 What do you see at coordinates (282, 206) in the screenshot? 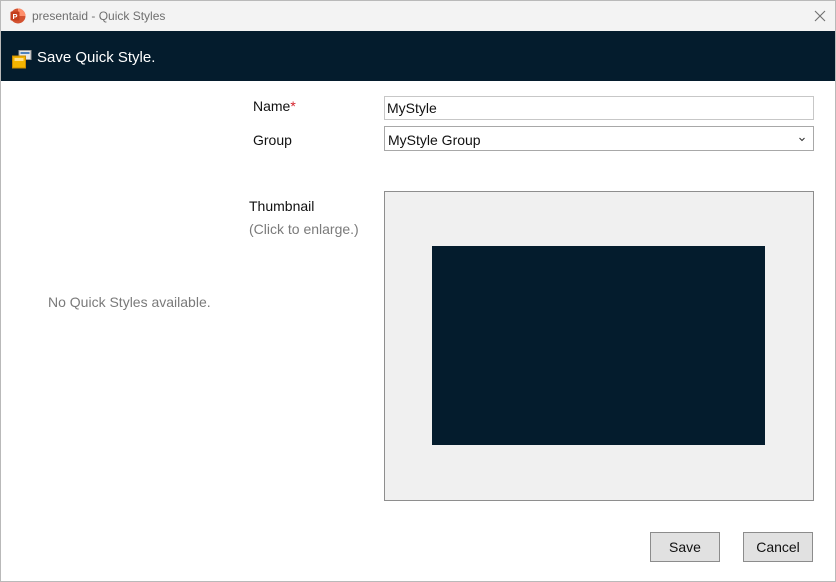
I see `thumbnail-label: Thumbnail` at bounding box center [282, 206].